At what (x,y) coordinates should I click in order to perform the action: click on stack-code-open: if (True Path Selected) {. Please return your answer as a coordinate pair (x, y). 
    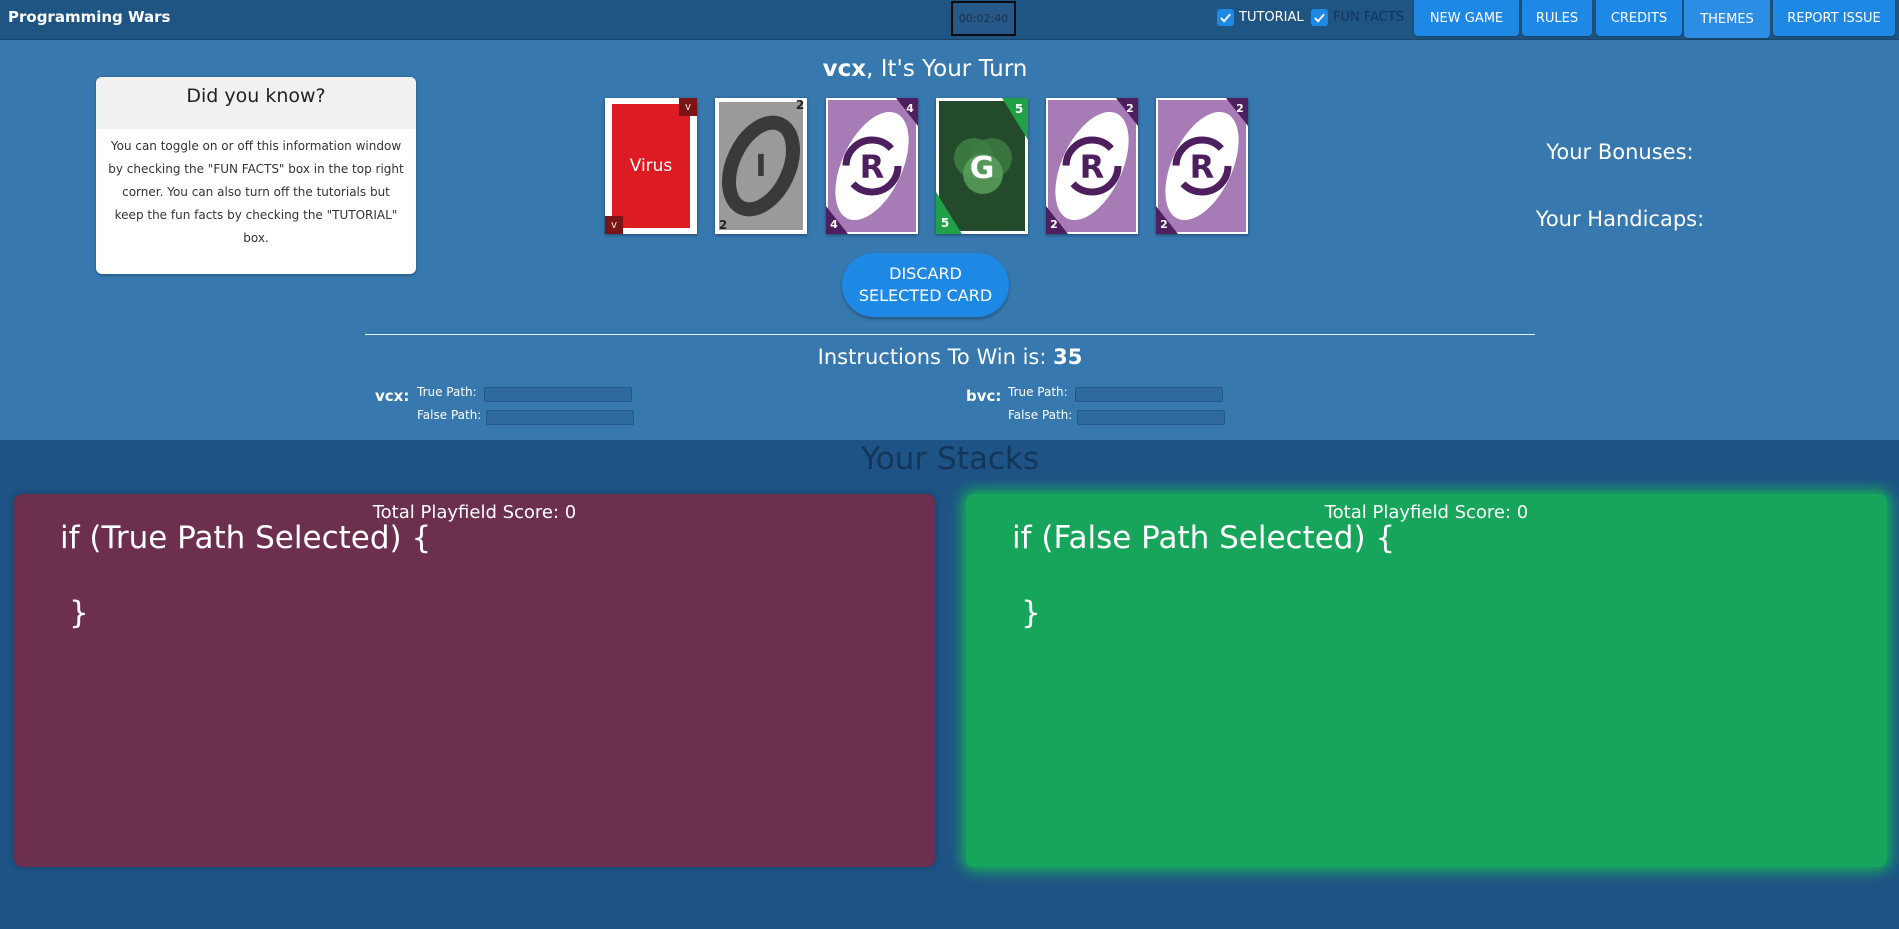
    Looking at the image, I should click on (246, 538).